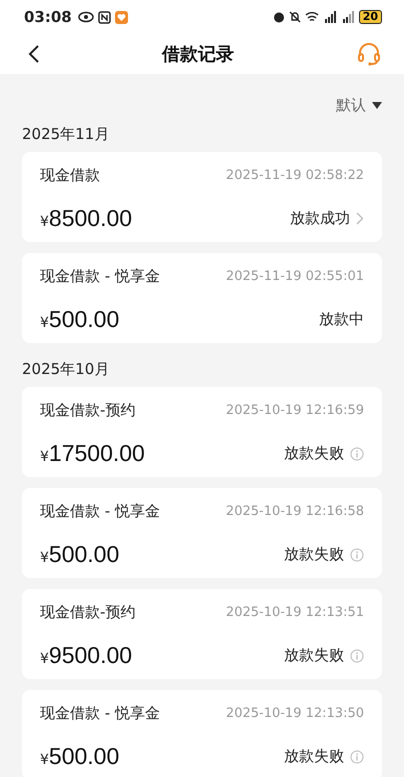 Image resolution: width=404 pixels, height=777 pixels. What do you see at coordinates (121, 17) in the screenshot?
I see `heart-app-icon` at bounding box center [121, 17].